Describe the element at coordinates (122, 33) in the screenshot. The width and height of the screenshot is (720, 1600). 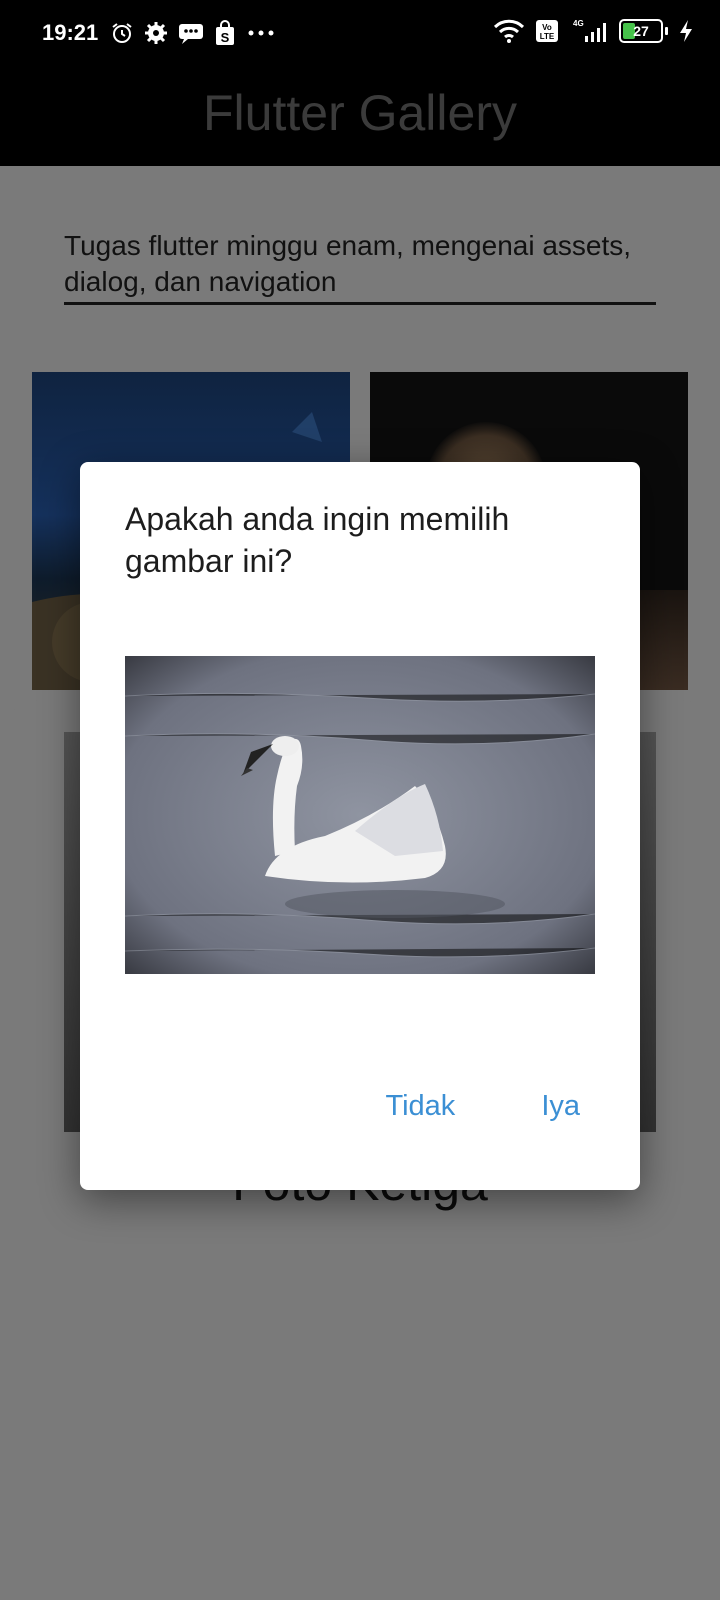
I see `alarm-icon` at that location.